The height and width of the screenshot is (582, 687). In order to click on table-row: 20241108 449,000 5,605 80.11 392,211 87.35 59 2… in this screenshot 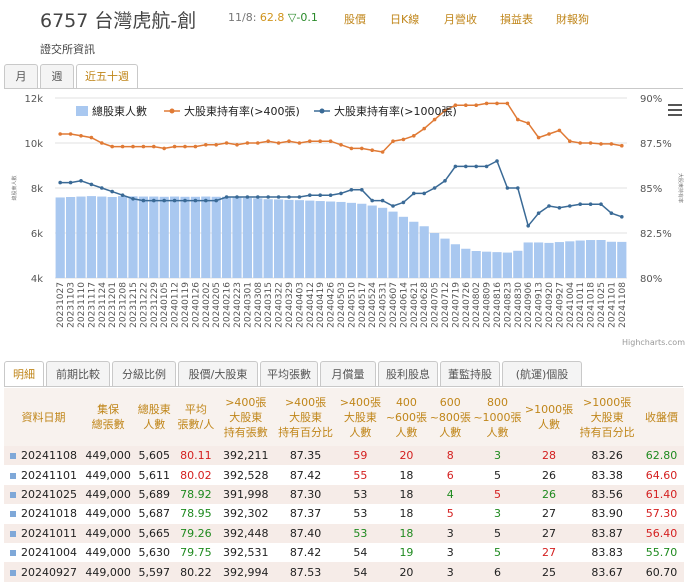, I will do `click(344, 456)`.